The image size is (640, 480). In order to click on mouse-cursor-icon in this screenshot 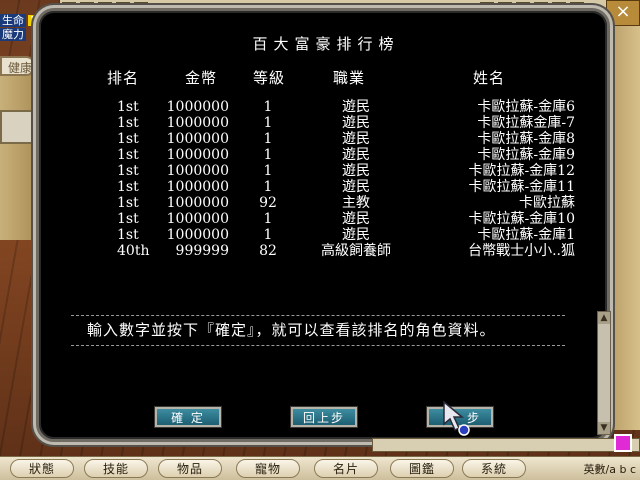, I will do `click(456, 418)`.